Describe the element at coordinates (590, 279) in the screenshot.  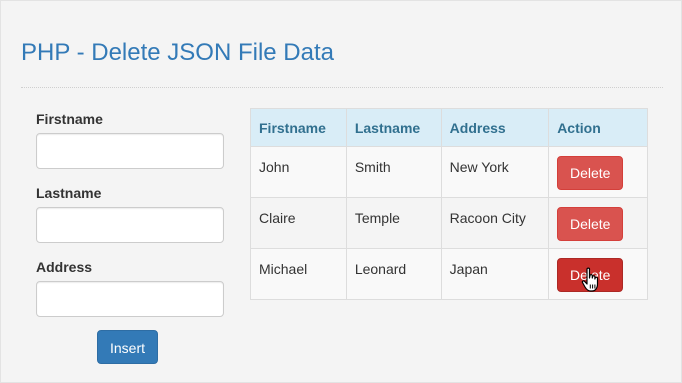
I see `hand-pointer-icon` at that location.